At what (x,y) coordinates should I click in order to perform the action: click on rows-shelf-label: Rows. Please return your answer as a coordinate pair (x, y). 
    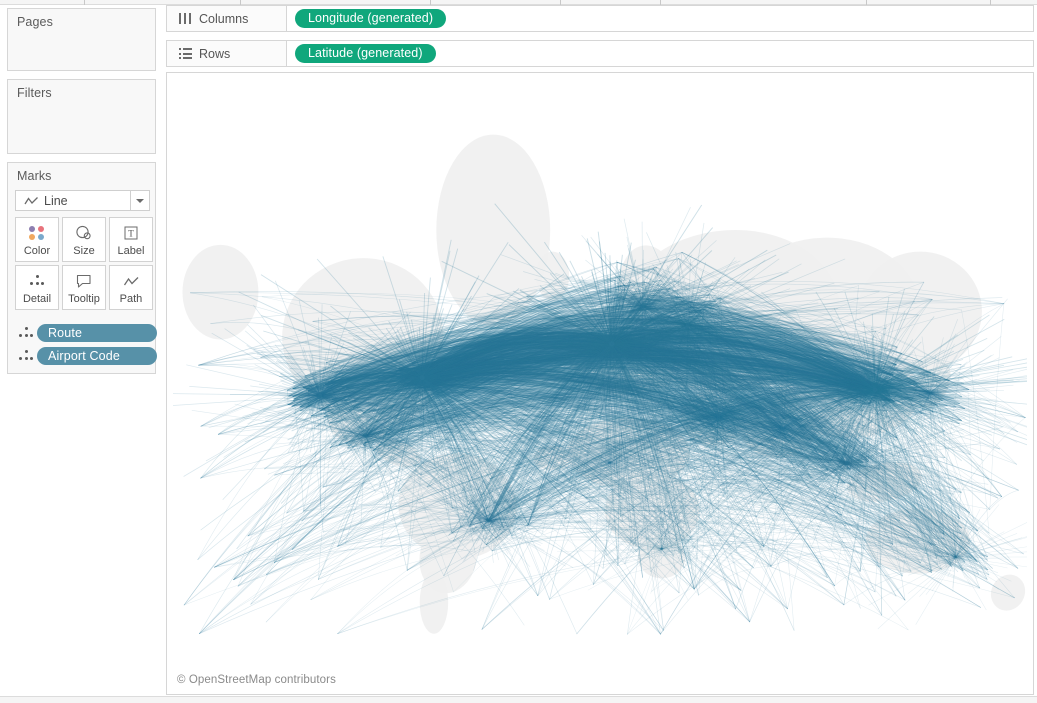
    Looking at the image, I should click on (227, 53).